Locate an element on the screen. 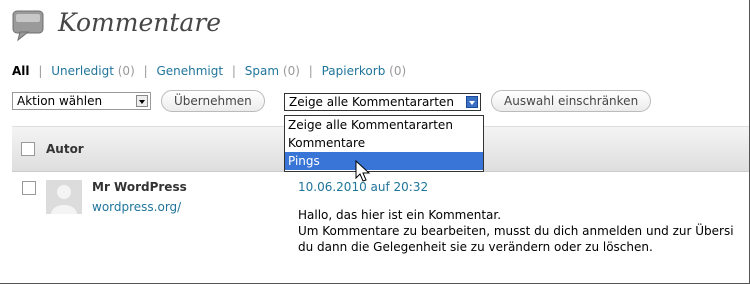  avatar is located at coordinates (64, 197).